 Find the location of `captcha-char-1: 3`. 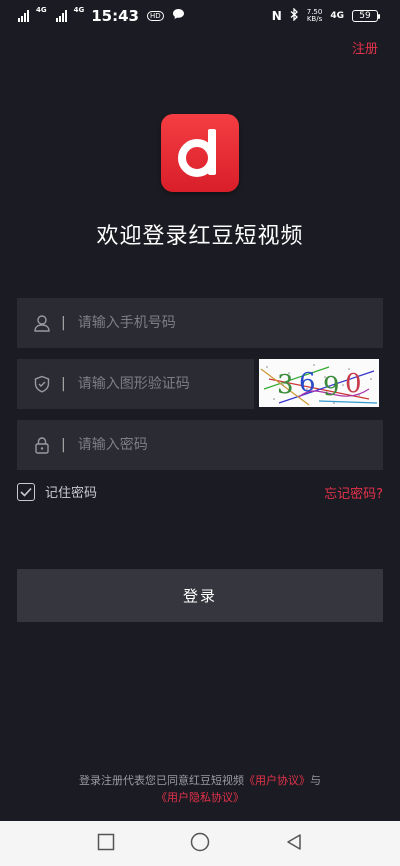

captcha-char-1: 3 is located at coordinates (285, 385).